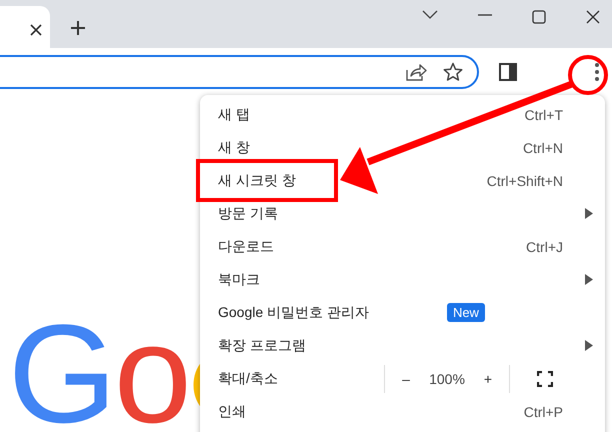 The width and height of the screenshot is (612, 432). What do you see at coordinates (453, 72) in the screenshot?
I see `star-icon` at bounding box center [453, 72].